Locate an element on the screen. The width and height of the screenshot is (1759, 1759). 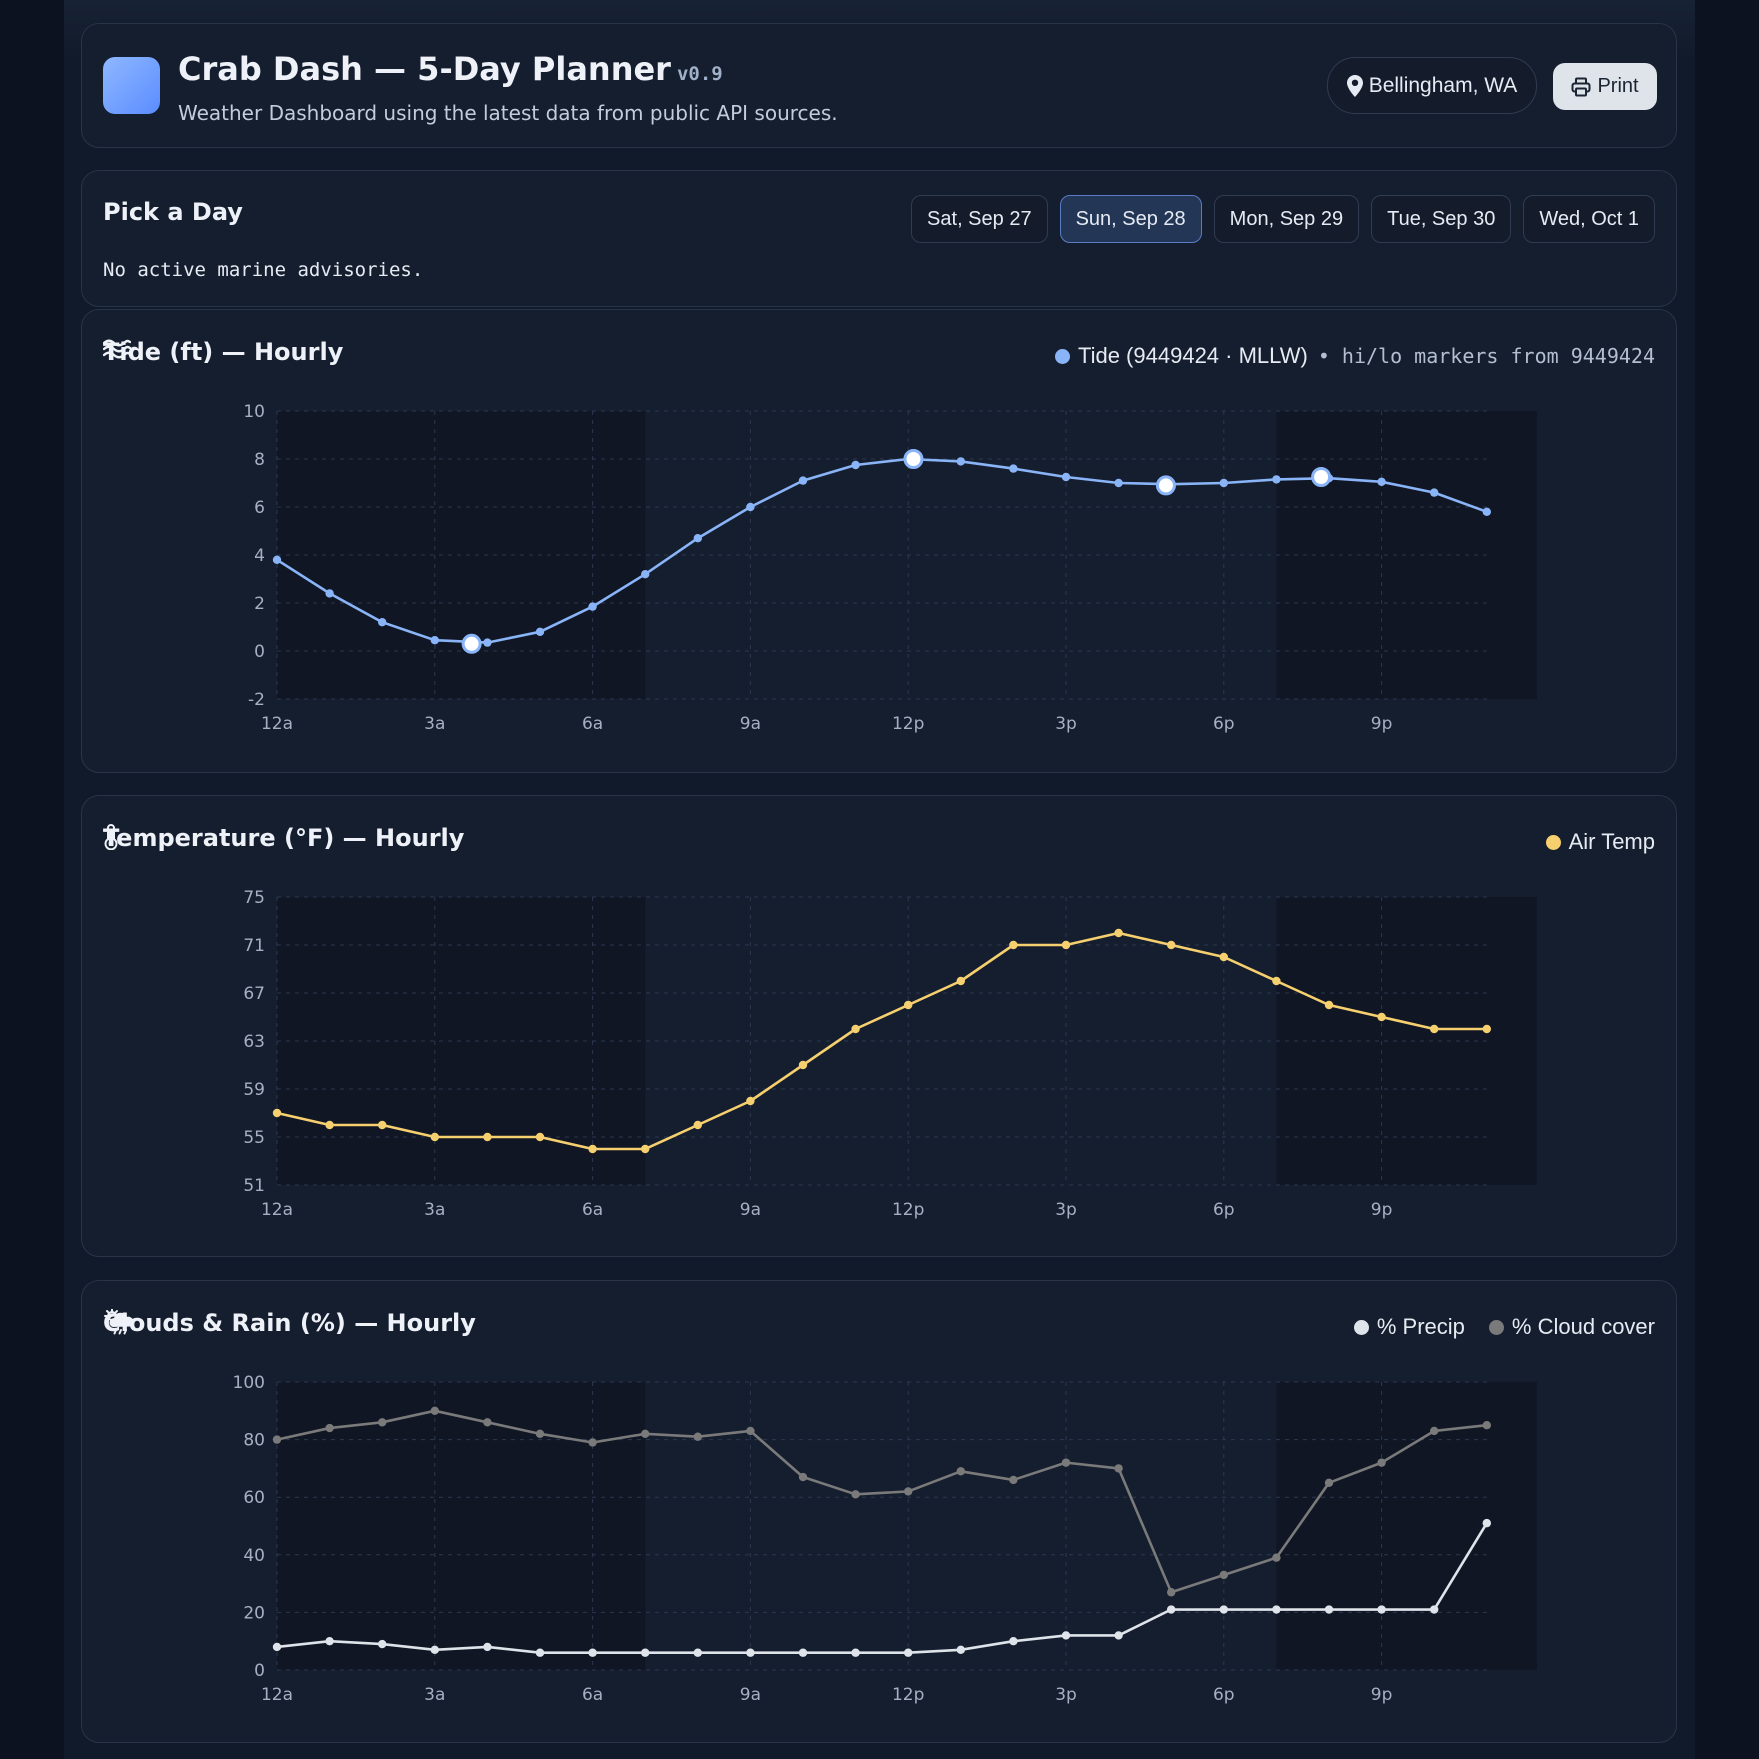
y-tick-label: 67 is located at coordinates (254, 994).